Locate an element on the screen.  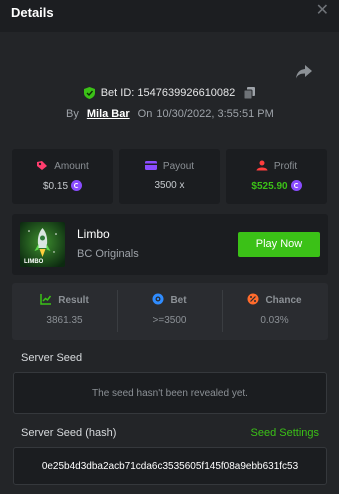
user-link: Mila Bar is located at coordinates (108, 114).